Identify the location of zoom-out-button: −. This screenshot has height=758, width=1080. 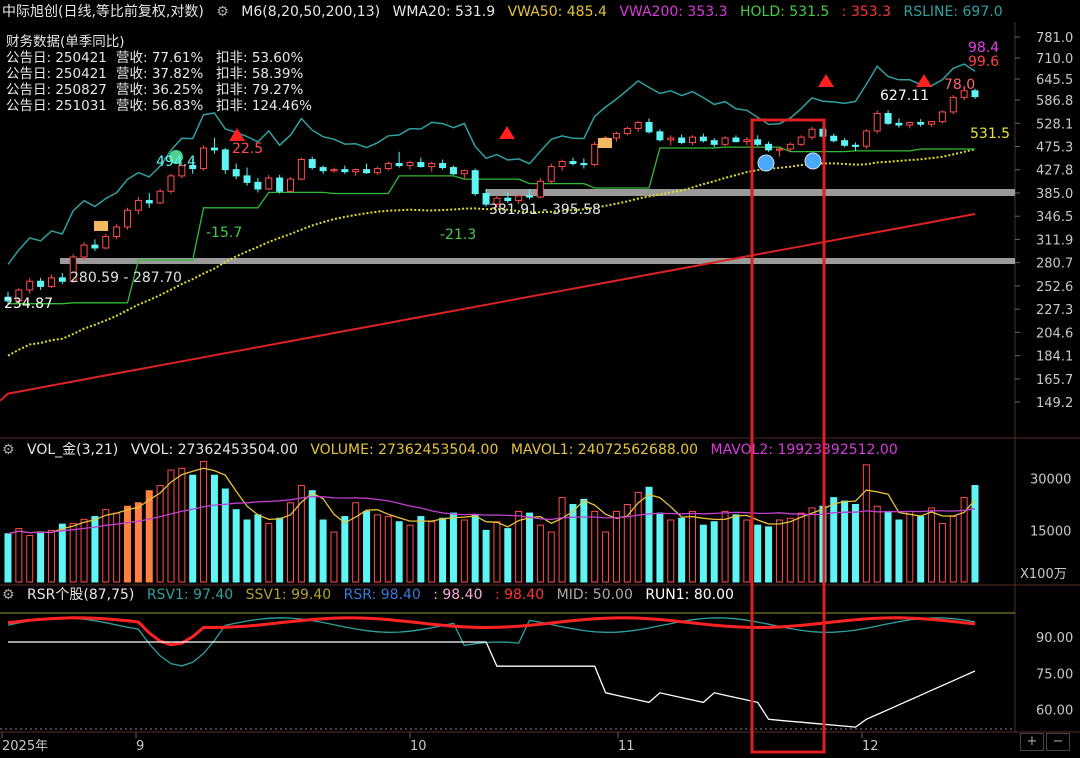
(1058, 742).